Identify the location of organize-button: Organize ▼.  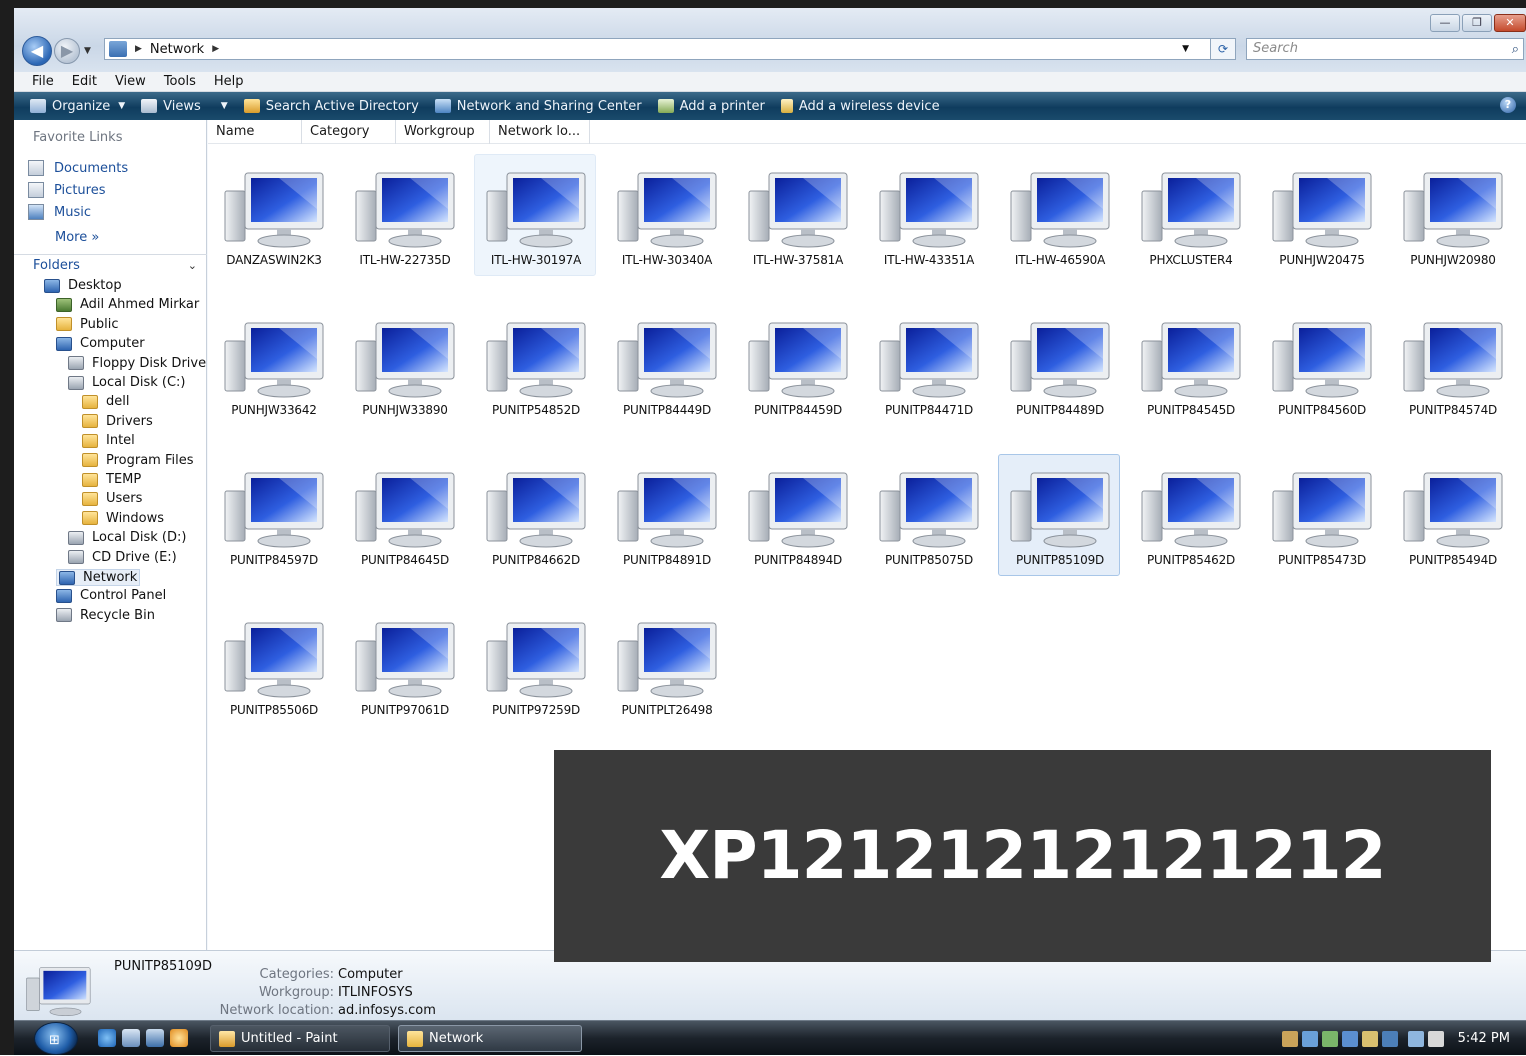
(77, 106).